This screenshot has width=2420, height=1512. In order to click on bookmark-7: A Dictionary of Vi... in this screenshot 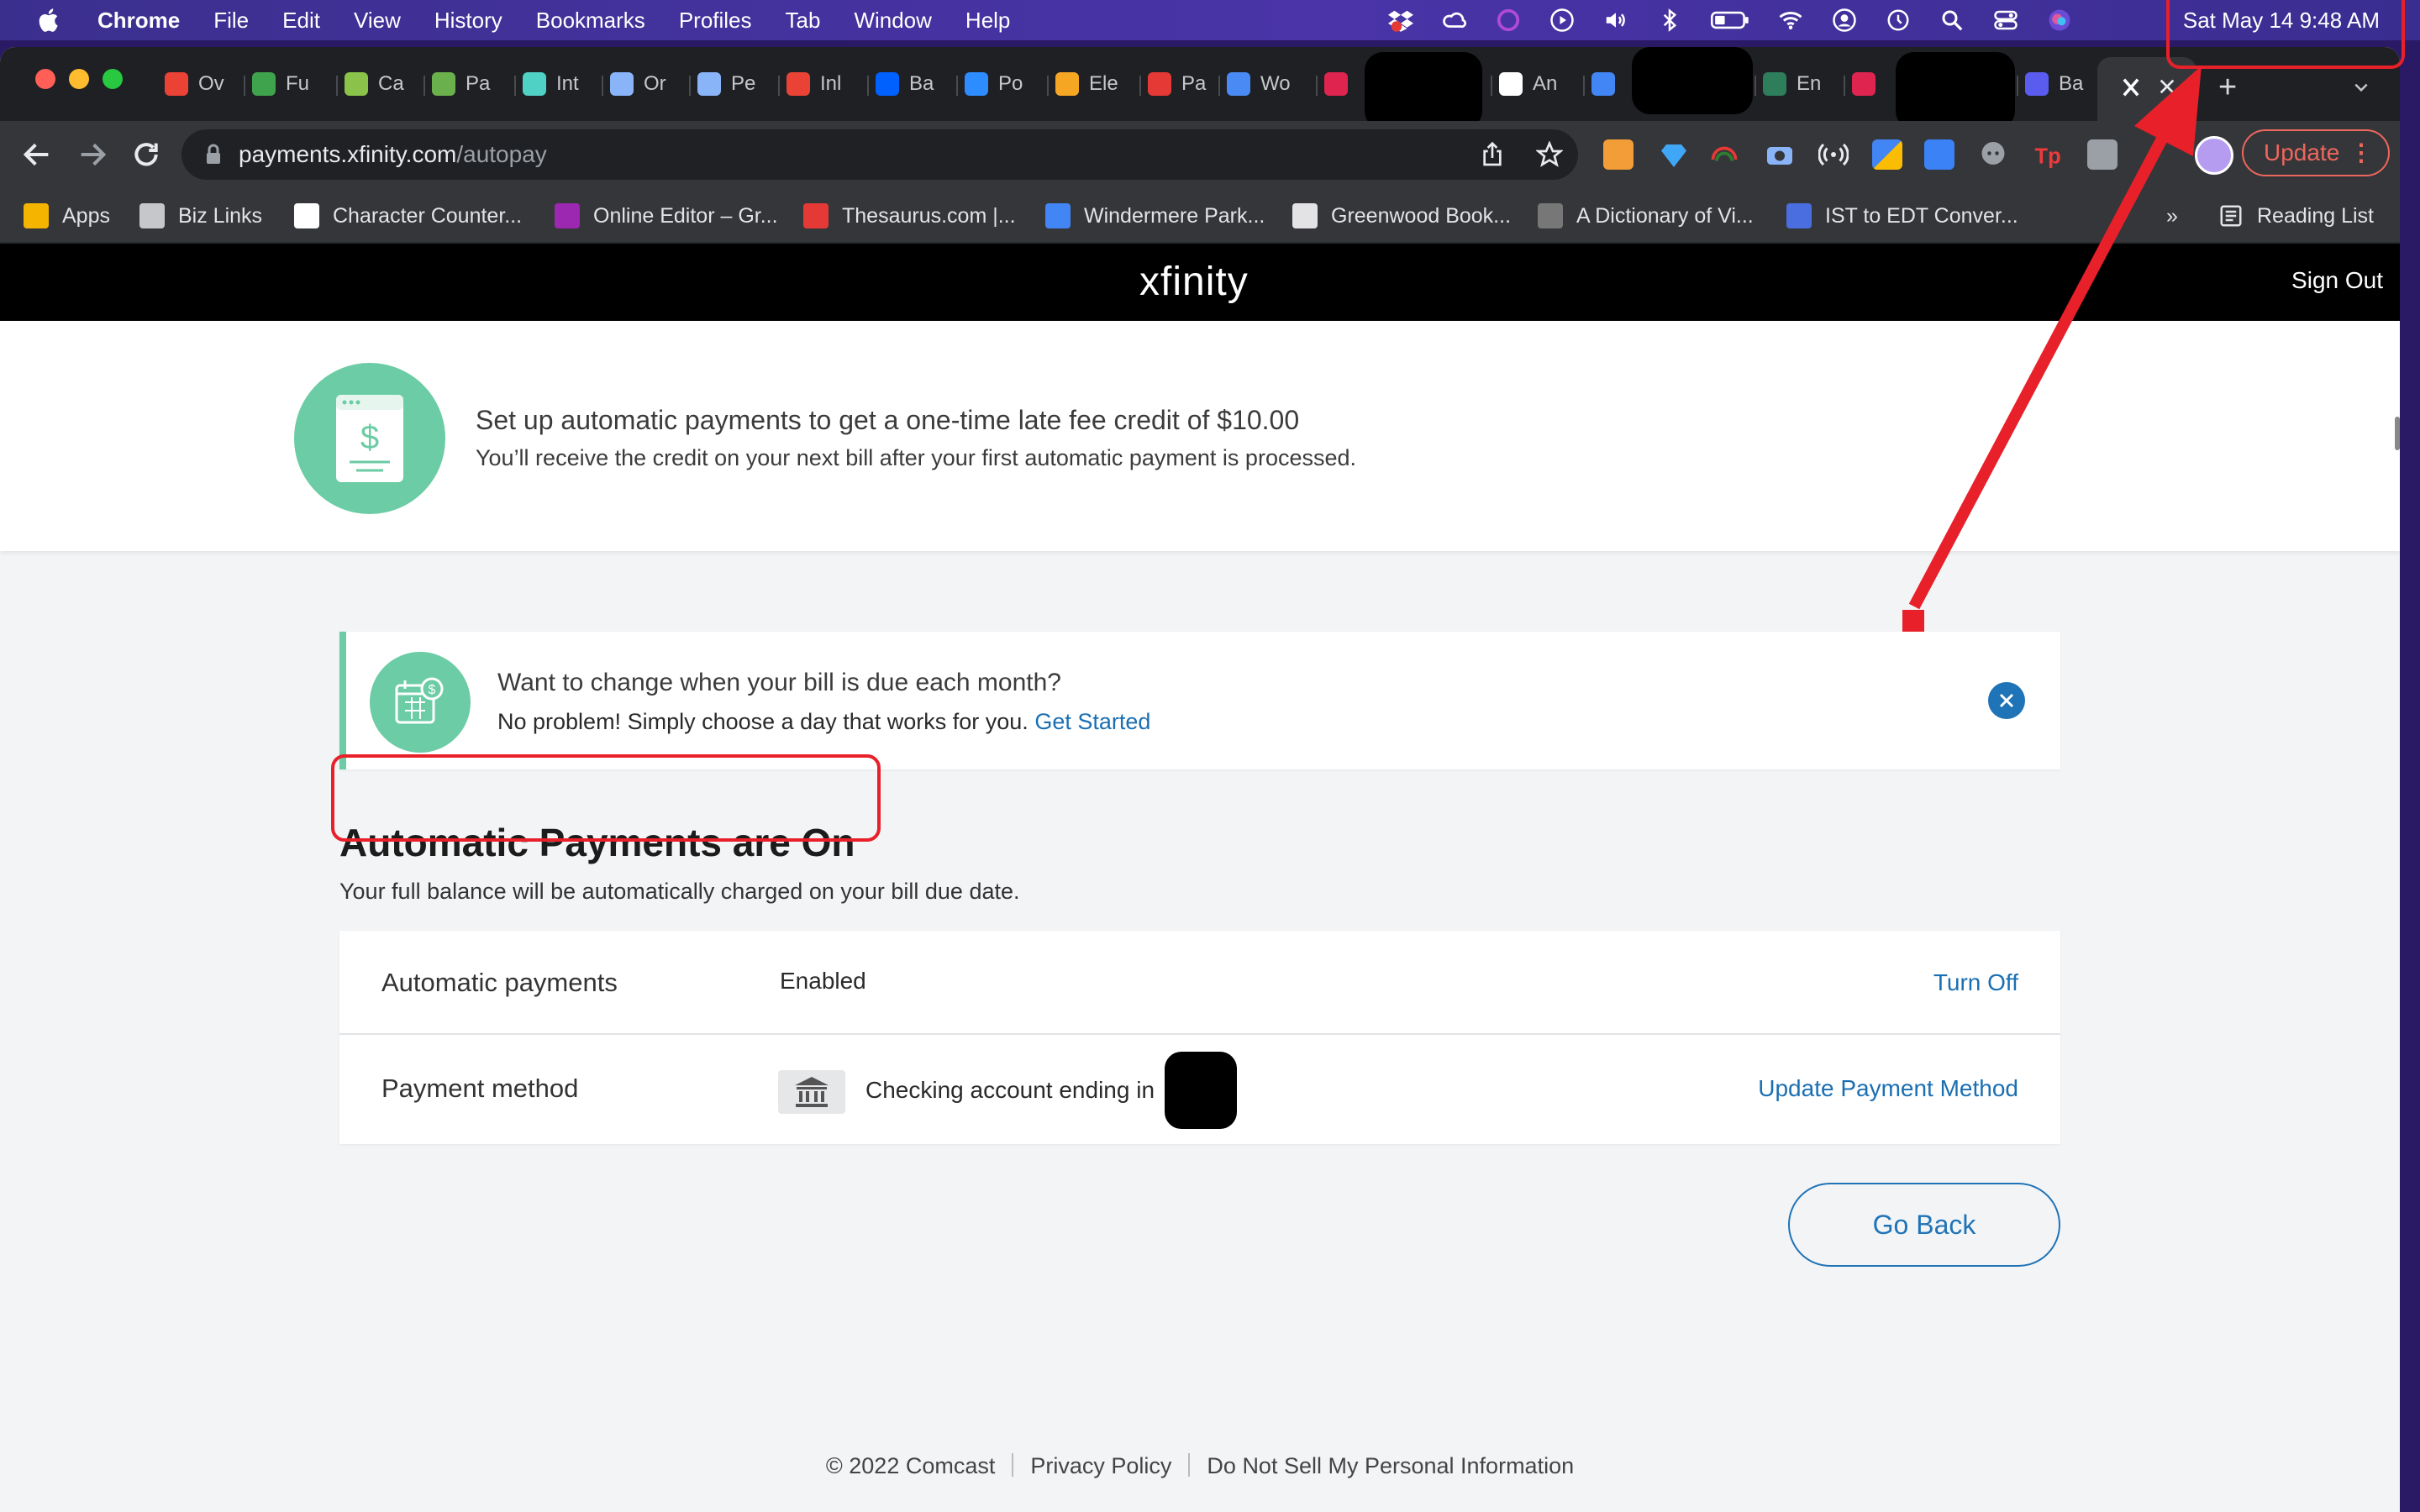, I will do `click(1646, 216)`.